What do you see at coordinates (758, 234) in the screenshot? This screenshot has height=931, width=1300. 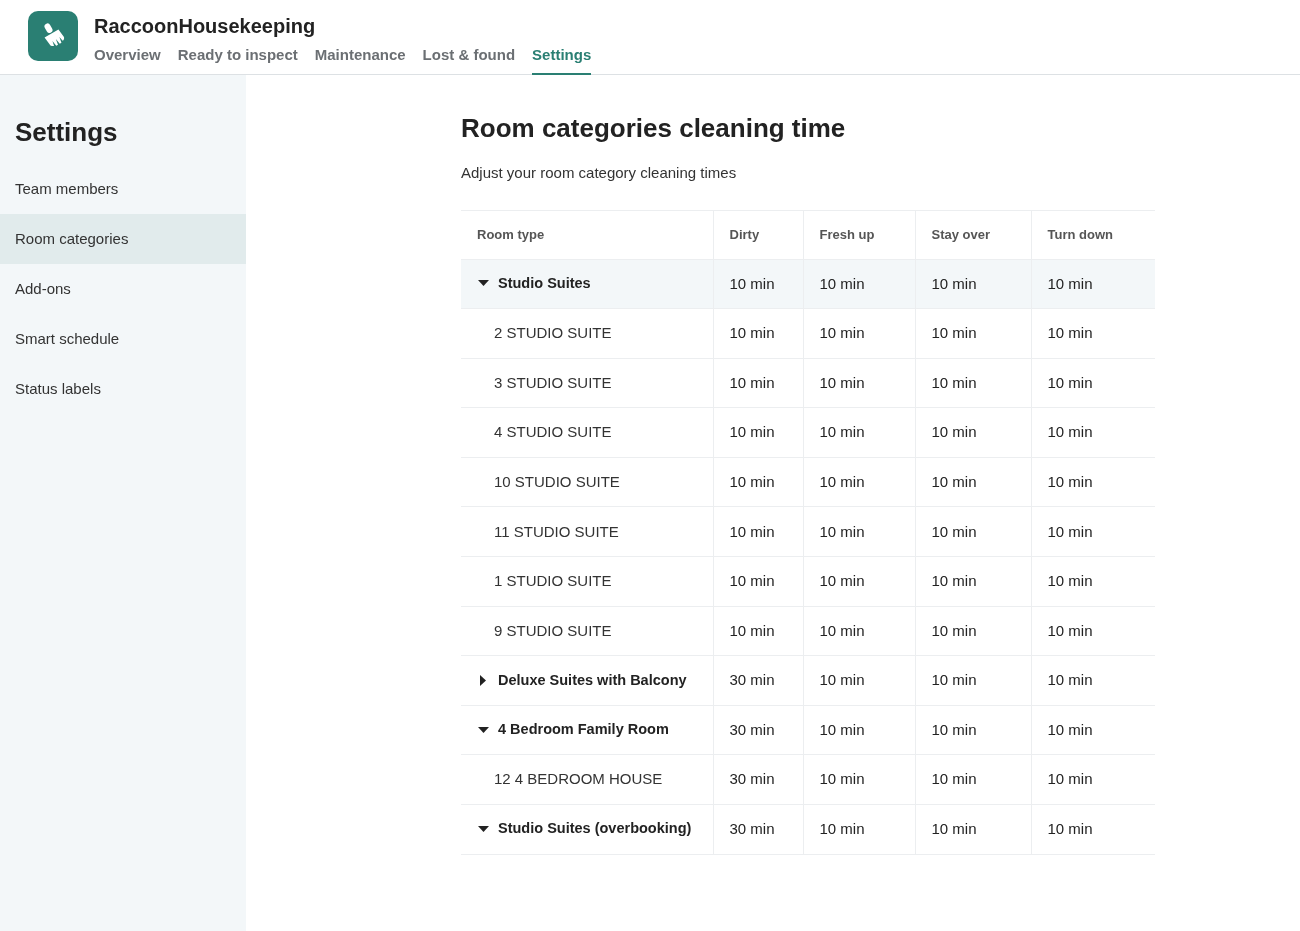 I see `column-header: Dirty` at bounding box center [758, 234].